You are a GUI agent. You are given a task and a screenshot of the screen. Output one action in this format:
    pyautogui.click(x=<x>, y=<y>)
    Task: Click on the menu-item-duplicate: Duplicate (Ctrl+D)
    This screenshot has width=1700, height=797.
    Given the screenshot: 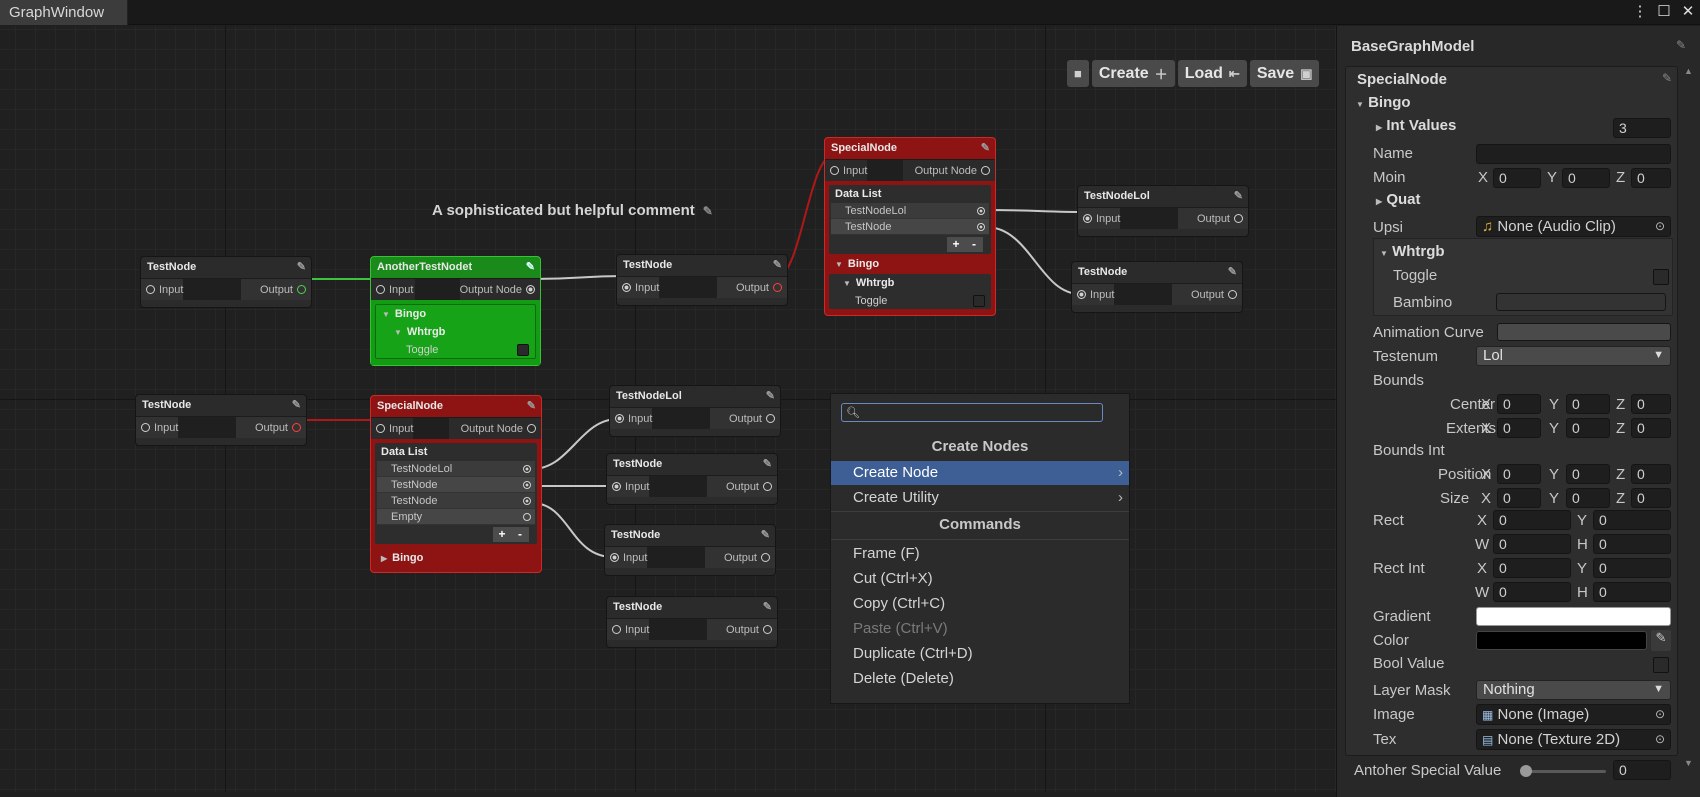 What is the action you would take?
    pyautogui.click(x=980, y=654)
    